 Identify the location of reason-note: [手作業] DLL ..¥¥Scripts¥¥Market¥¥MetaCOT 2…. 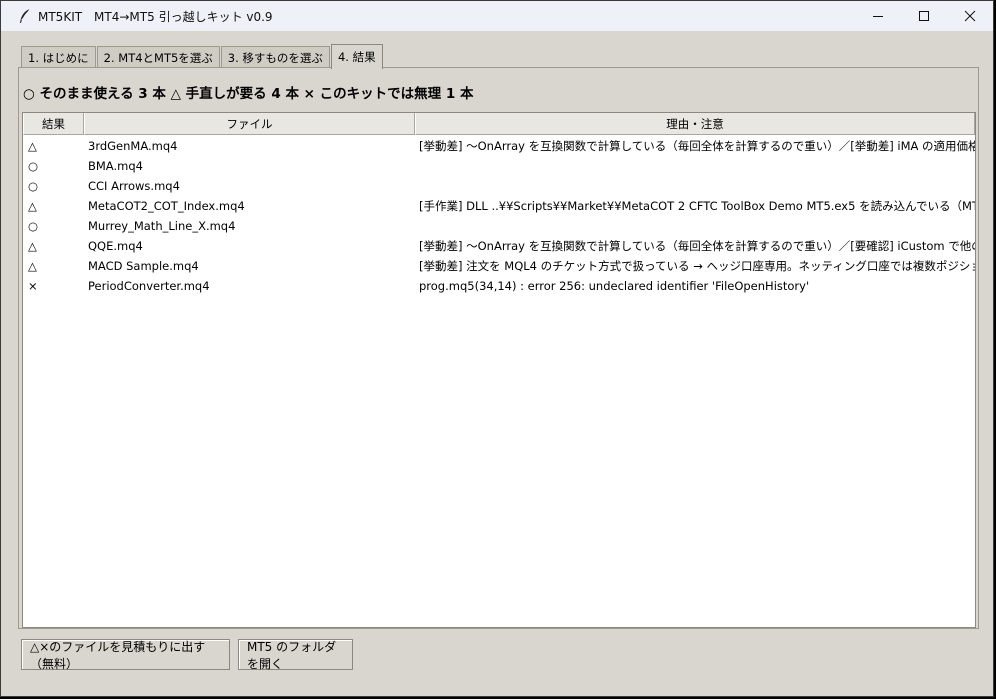
(697, 206).